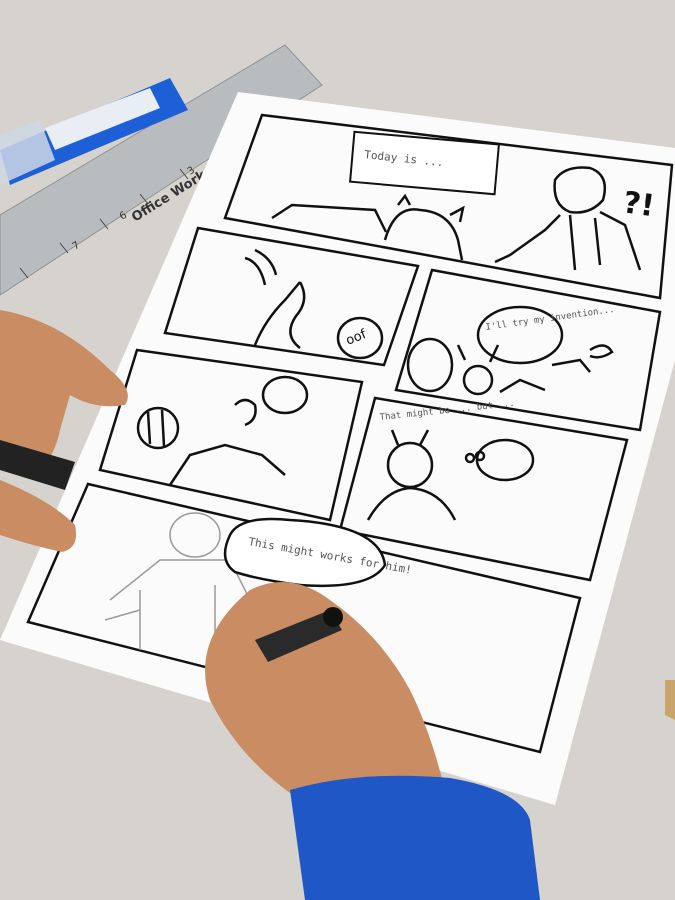 This screenshot has height=900, width=675. What do you see at coordinates (639, 204) in the screenshot?
I see `panel-1-exclaim: ?!` at bounding box center [639, 204].